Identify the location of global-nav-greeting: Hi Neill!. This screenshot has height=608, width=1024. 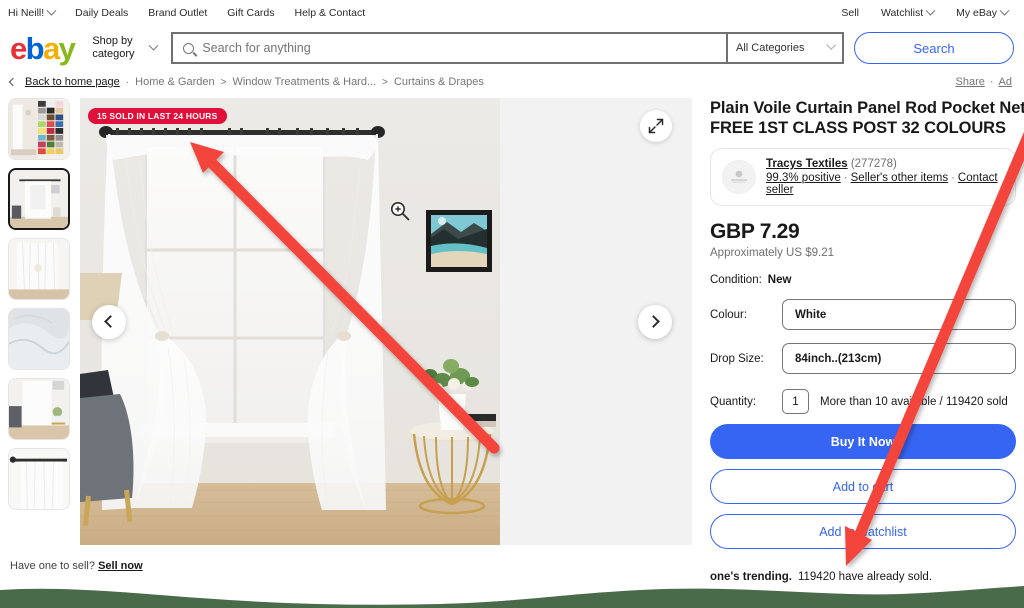
(32, 12).